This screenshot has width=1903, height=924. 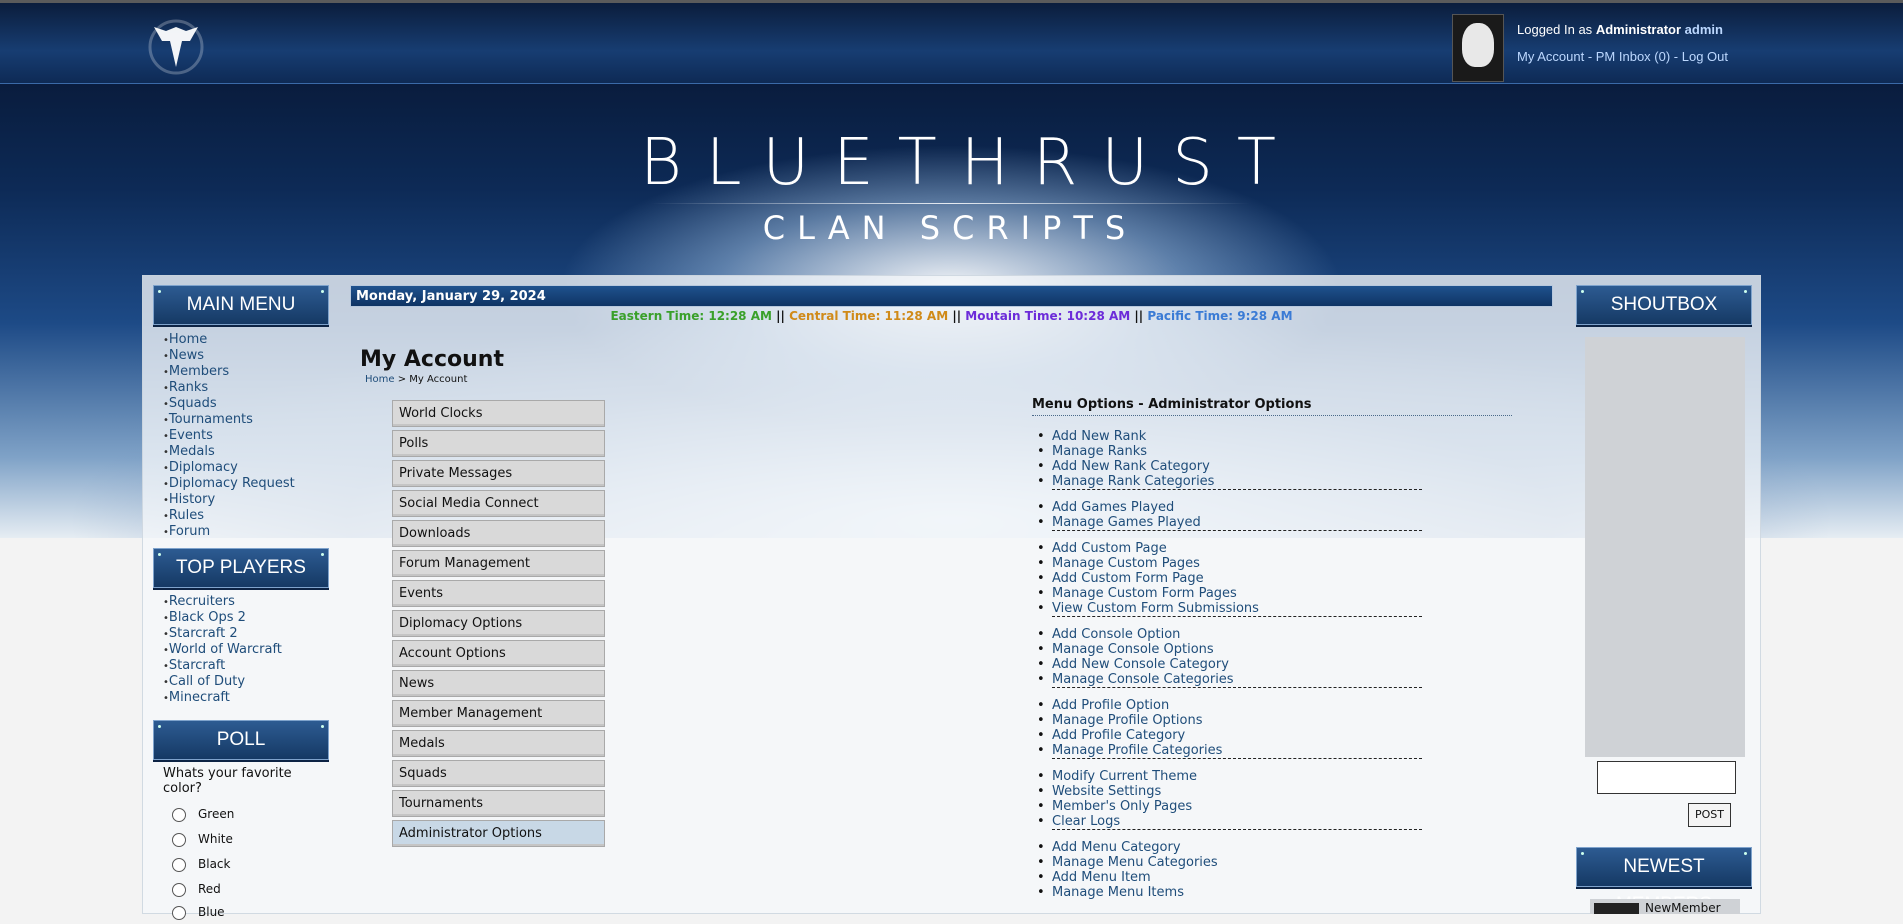 What do you see at coordinates (196, 889) in the screenshot?
I see `poll-option: Red` at bounding box center [196, 889].